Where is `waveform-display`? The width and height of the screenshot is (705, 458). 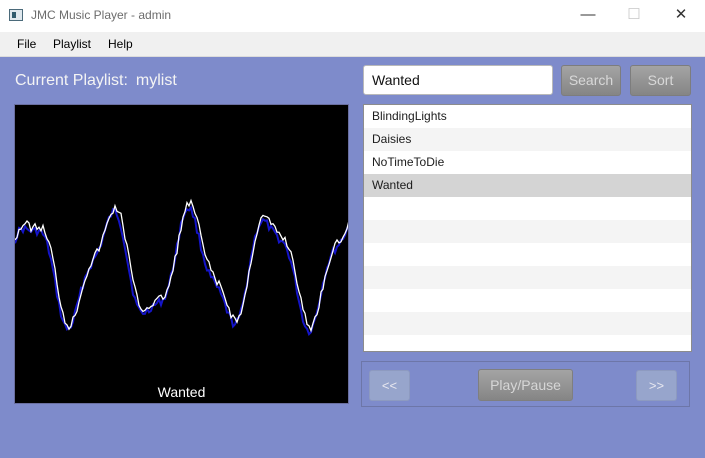 waveform-display is located at coordinates (181, 267).